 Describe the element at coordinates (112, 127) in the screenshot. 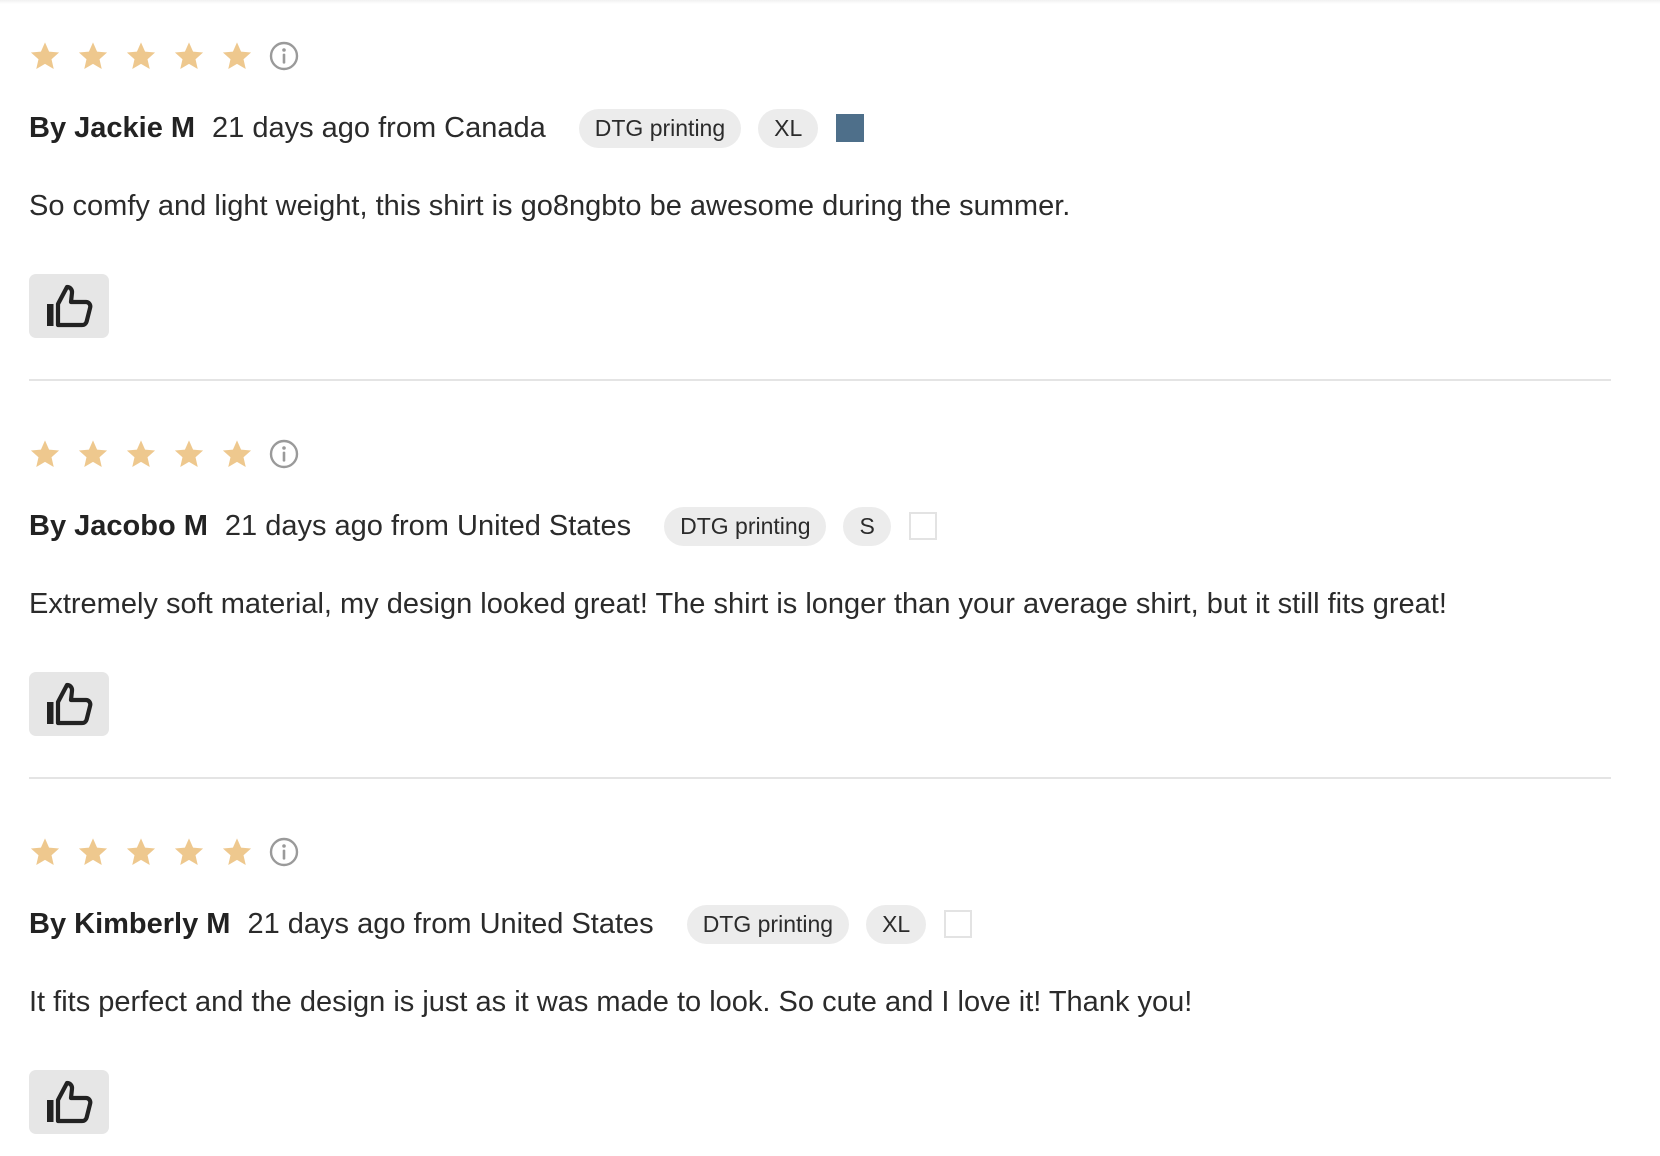

I see `review-author: By Jackie M` at that location.